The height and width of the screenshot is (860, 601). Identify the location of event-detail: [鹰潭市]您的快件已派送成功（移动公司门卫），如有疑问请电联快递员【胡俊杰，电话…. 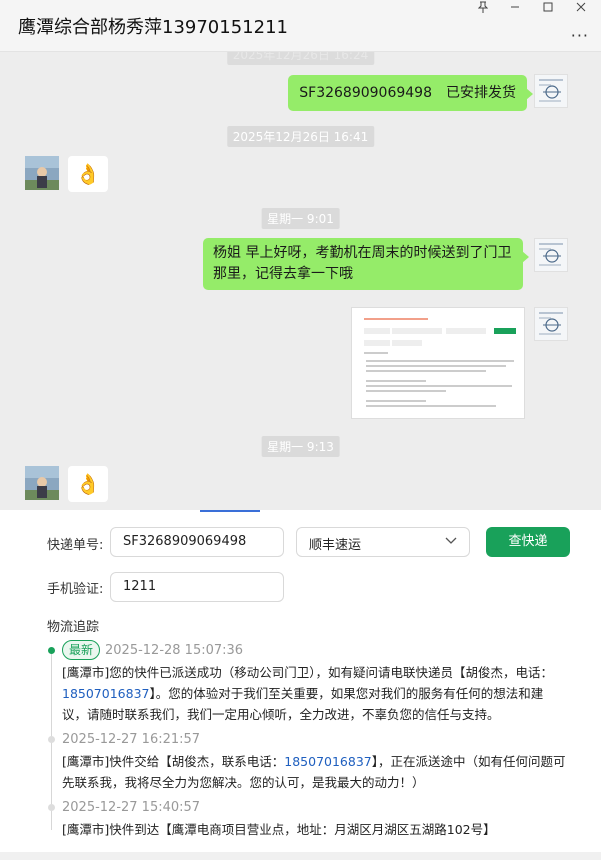
(308, 693).